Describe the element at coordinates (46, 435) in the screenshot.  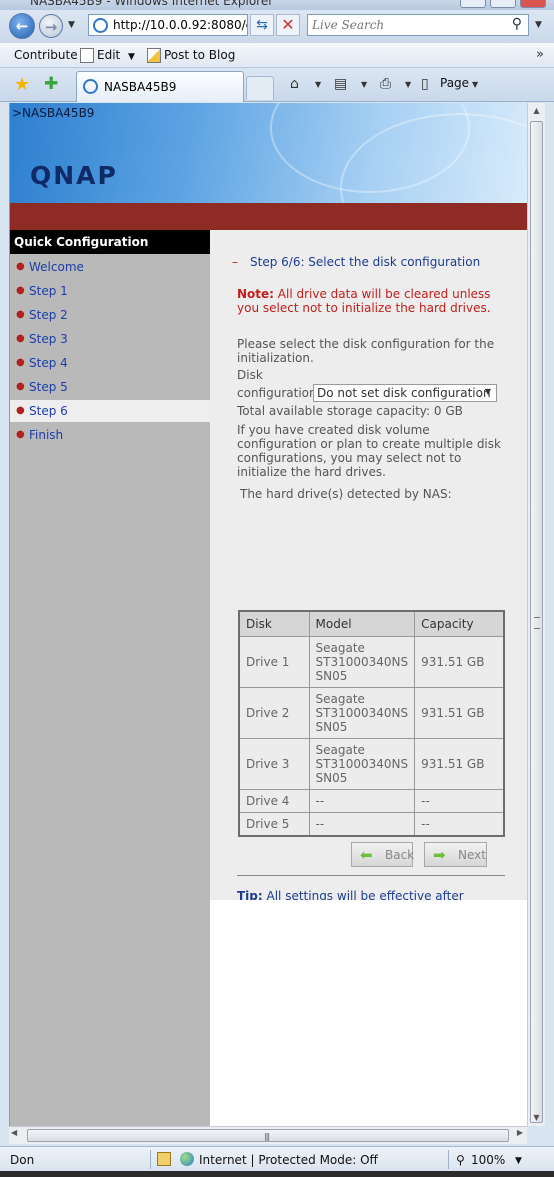
I see `sidebar-item-label: Finish` at that location.